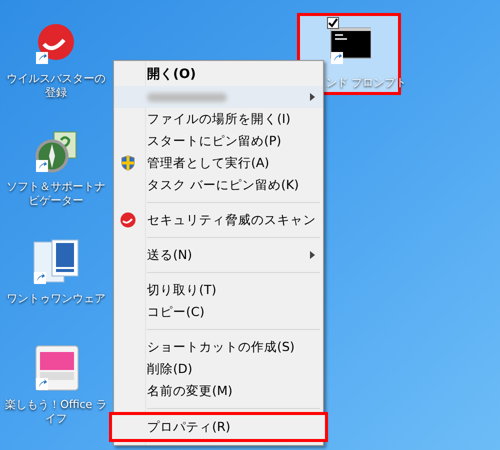 The width and height of the screenshot is (500, 450). Describe the element at coordinates (218, 347) in the screenshot. I see `menu-item: ショートカットの作成(S)` at that location.